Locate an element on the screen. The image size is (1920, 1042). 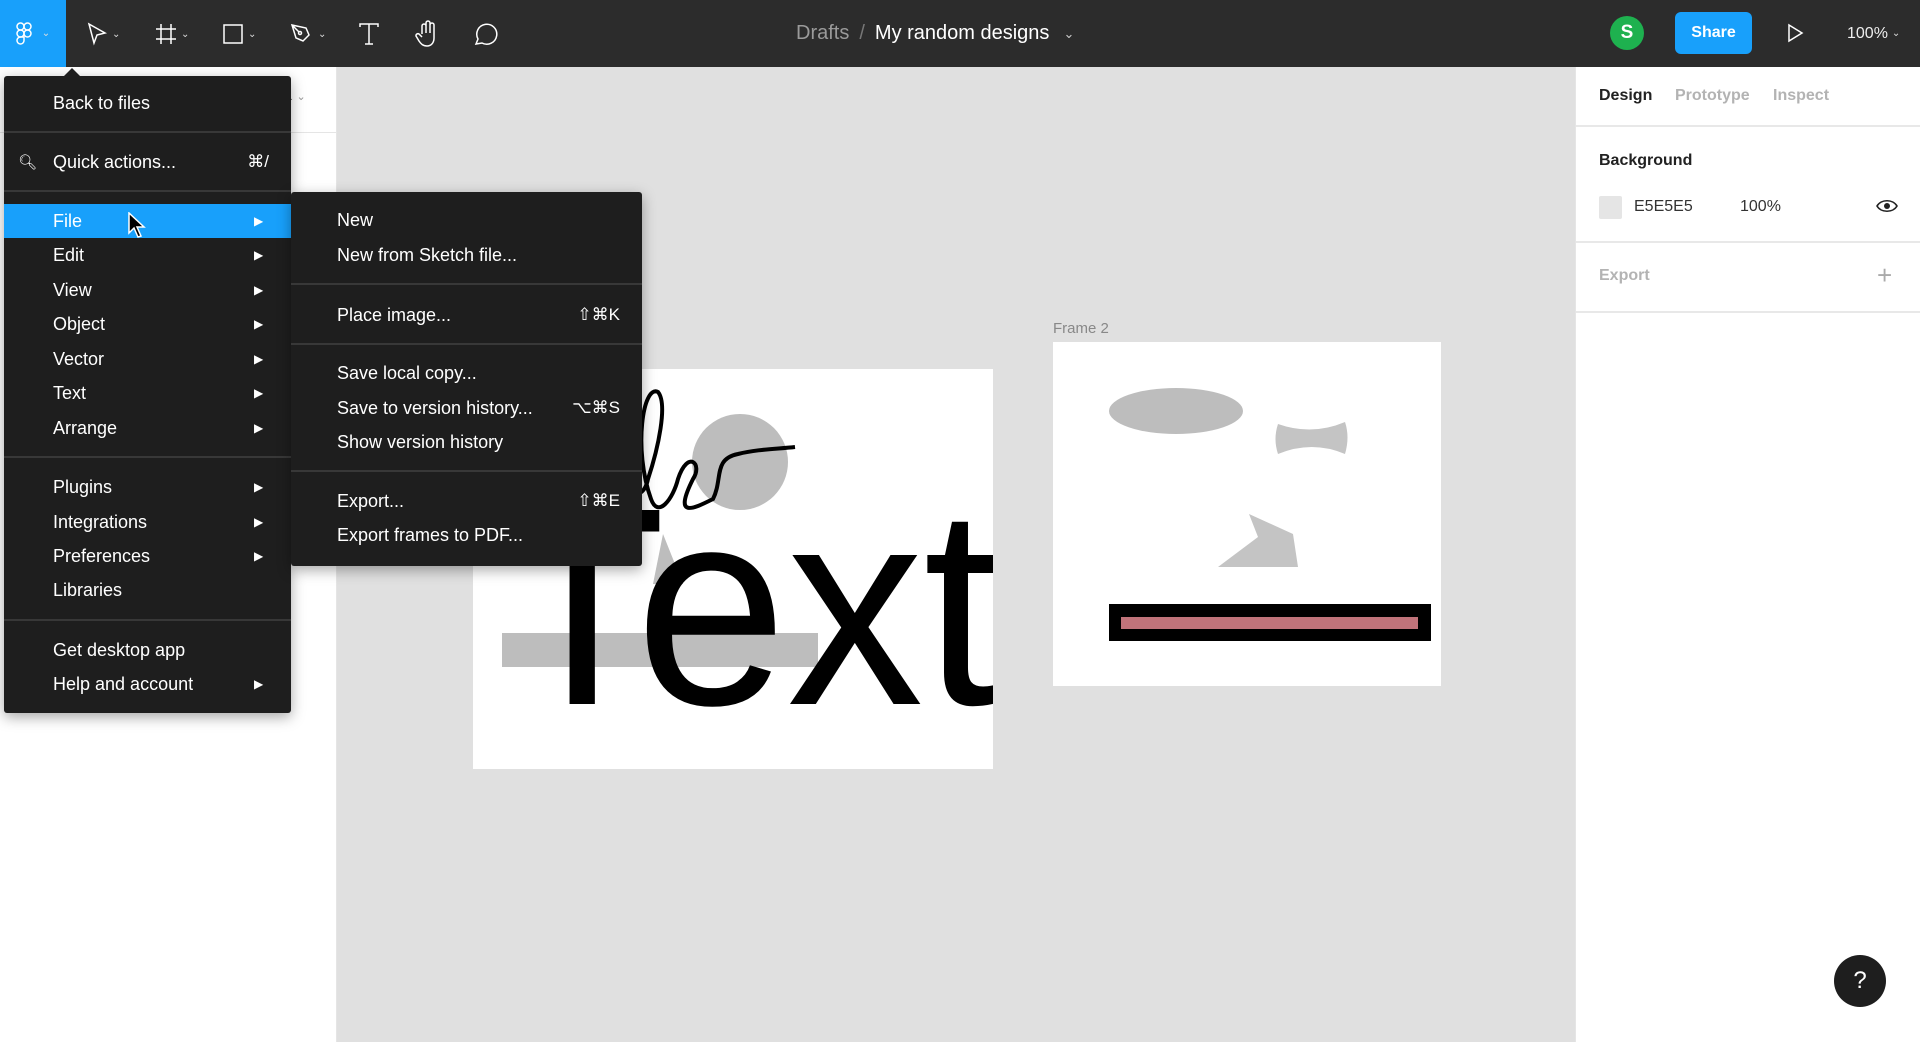
pen-icon is located at coordinates (300, 32).